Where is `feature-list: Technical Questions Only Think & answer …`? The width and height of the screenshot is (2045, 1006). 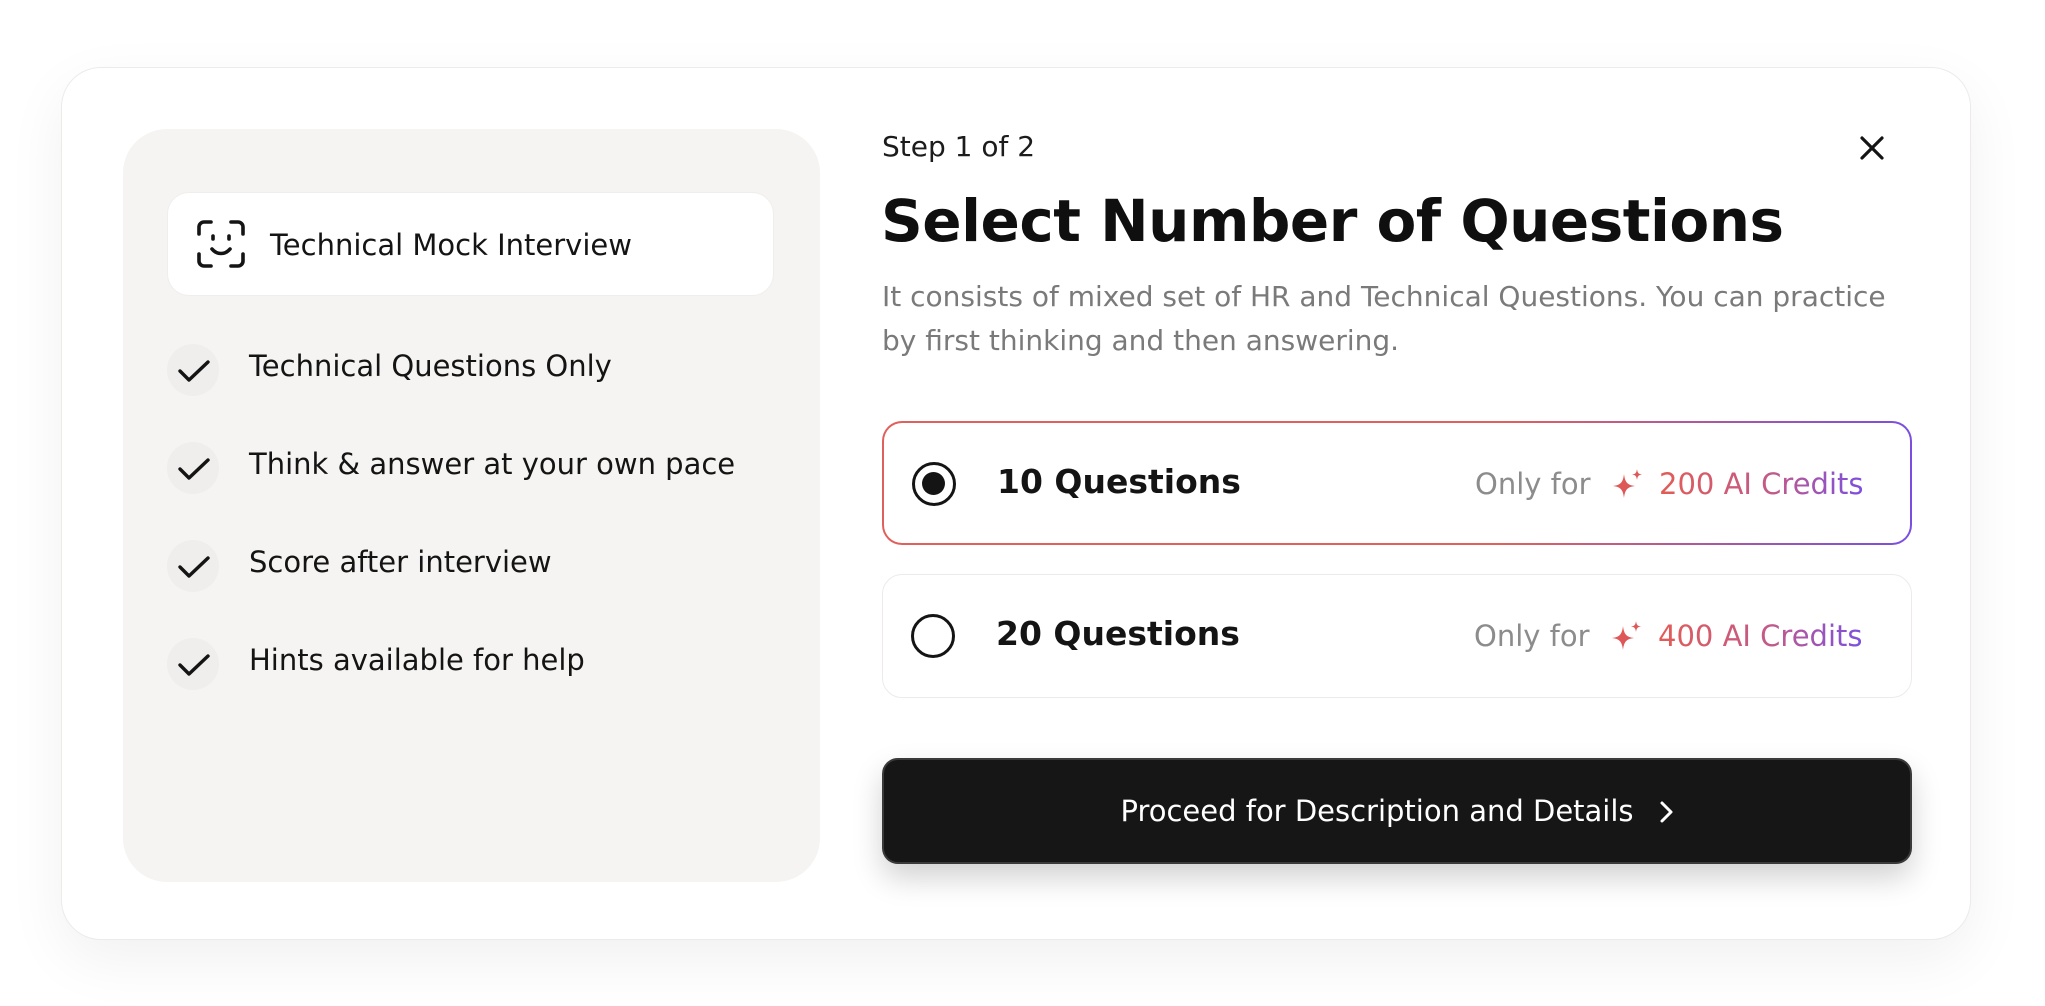 feature-list: Technical Questions Only Think & answer … is located at coordinates (477, 540).